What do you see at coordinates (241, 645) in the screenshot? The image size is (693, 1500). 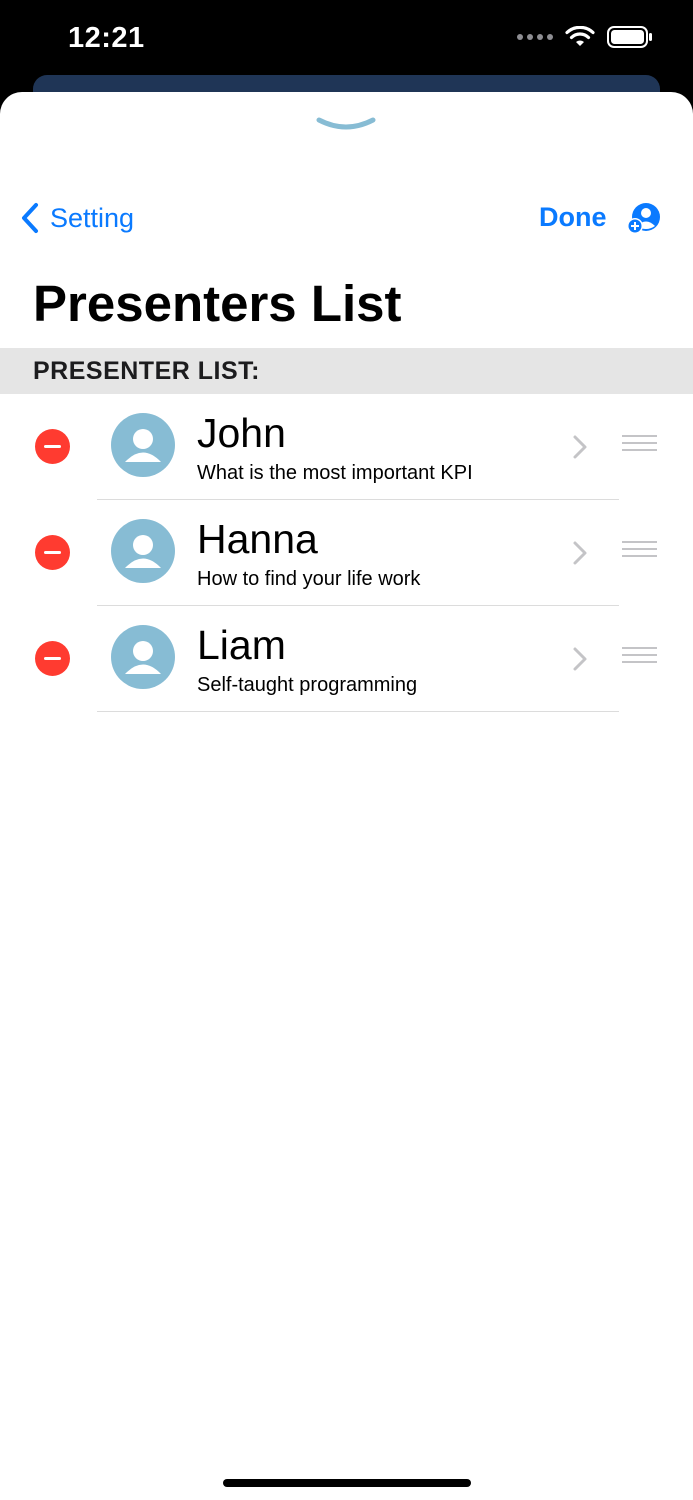 I see `presenter-name: Liam` at bounding box center [241, 645].